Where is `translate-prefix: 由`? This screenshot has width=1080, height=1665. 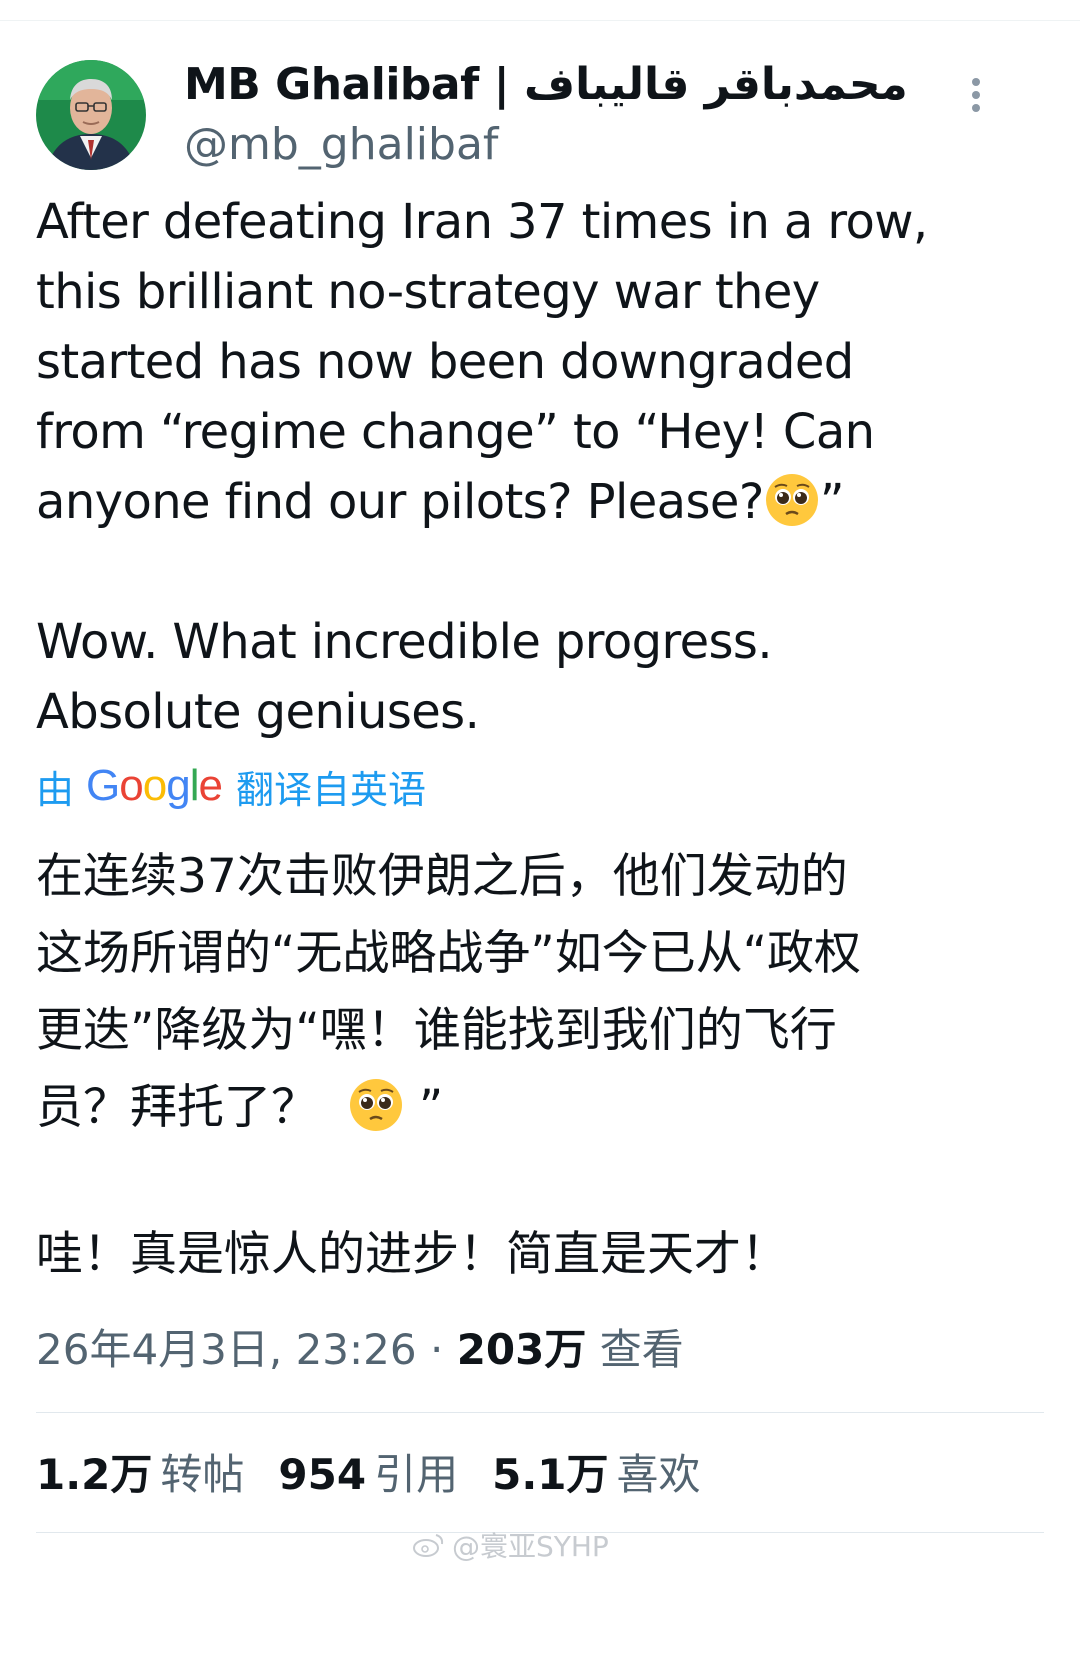
translate-prefix: 由 is located at coordinates (55, 789).